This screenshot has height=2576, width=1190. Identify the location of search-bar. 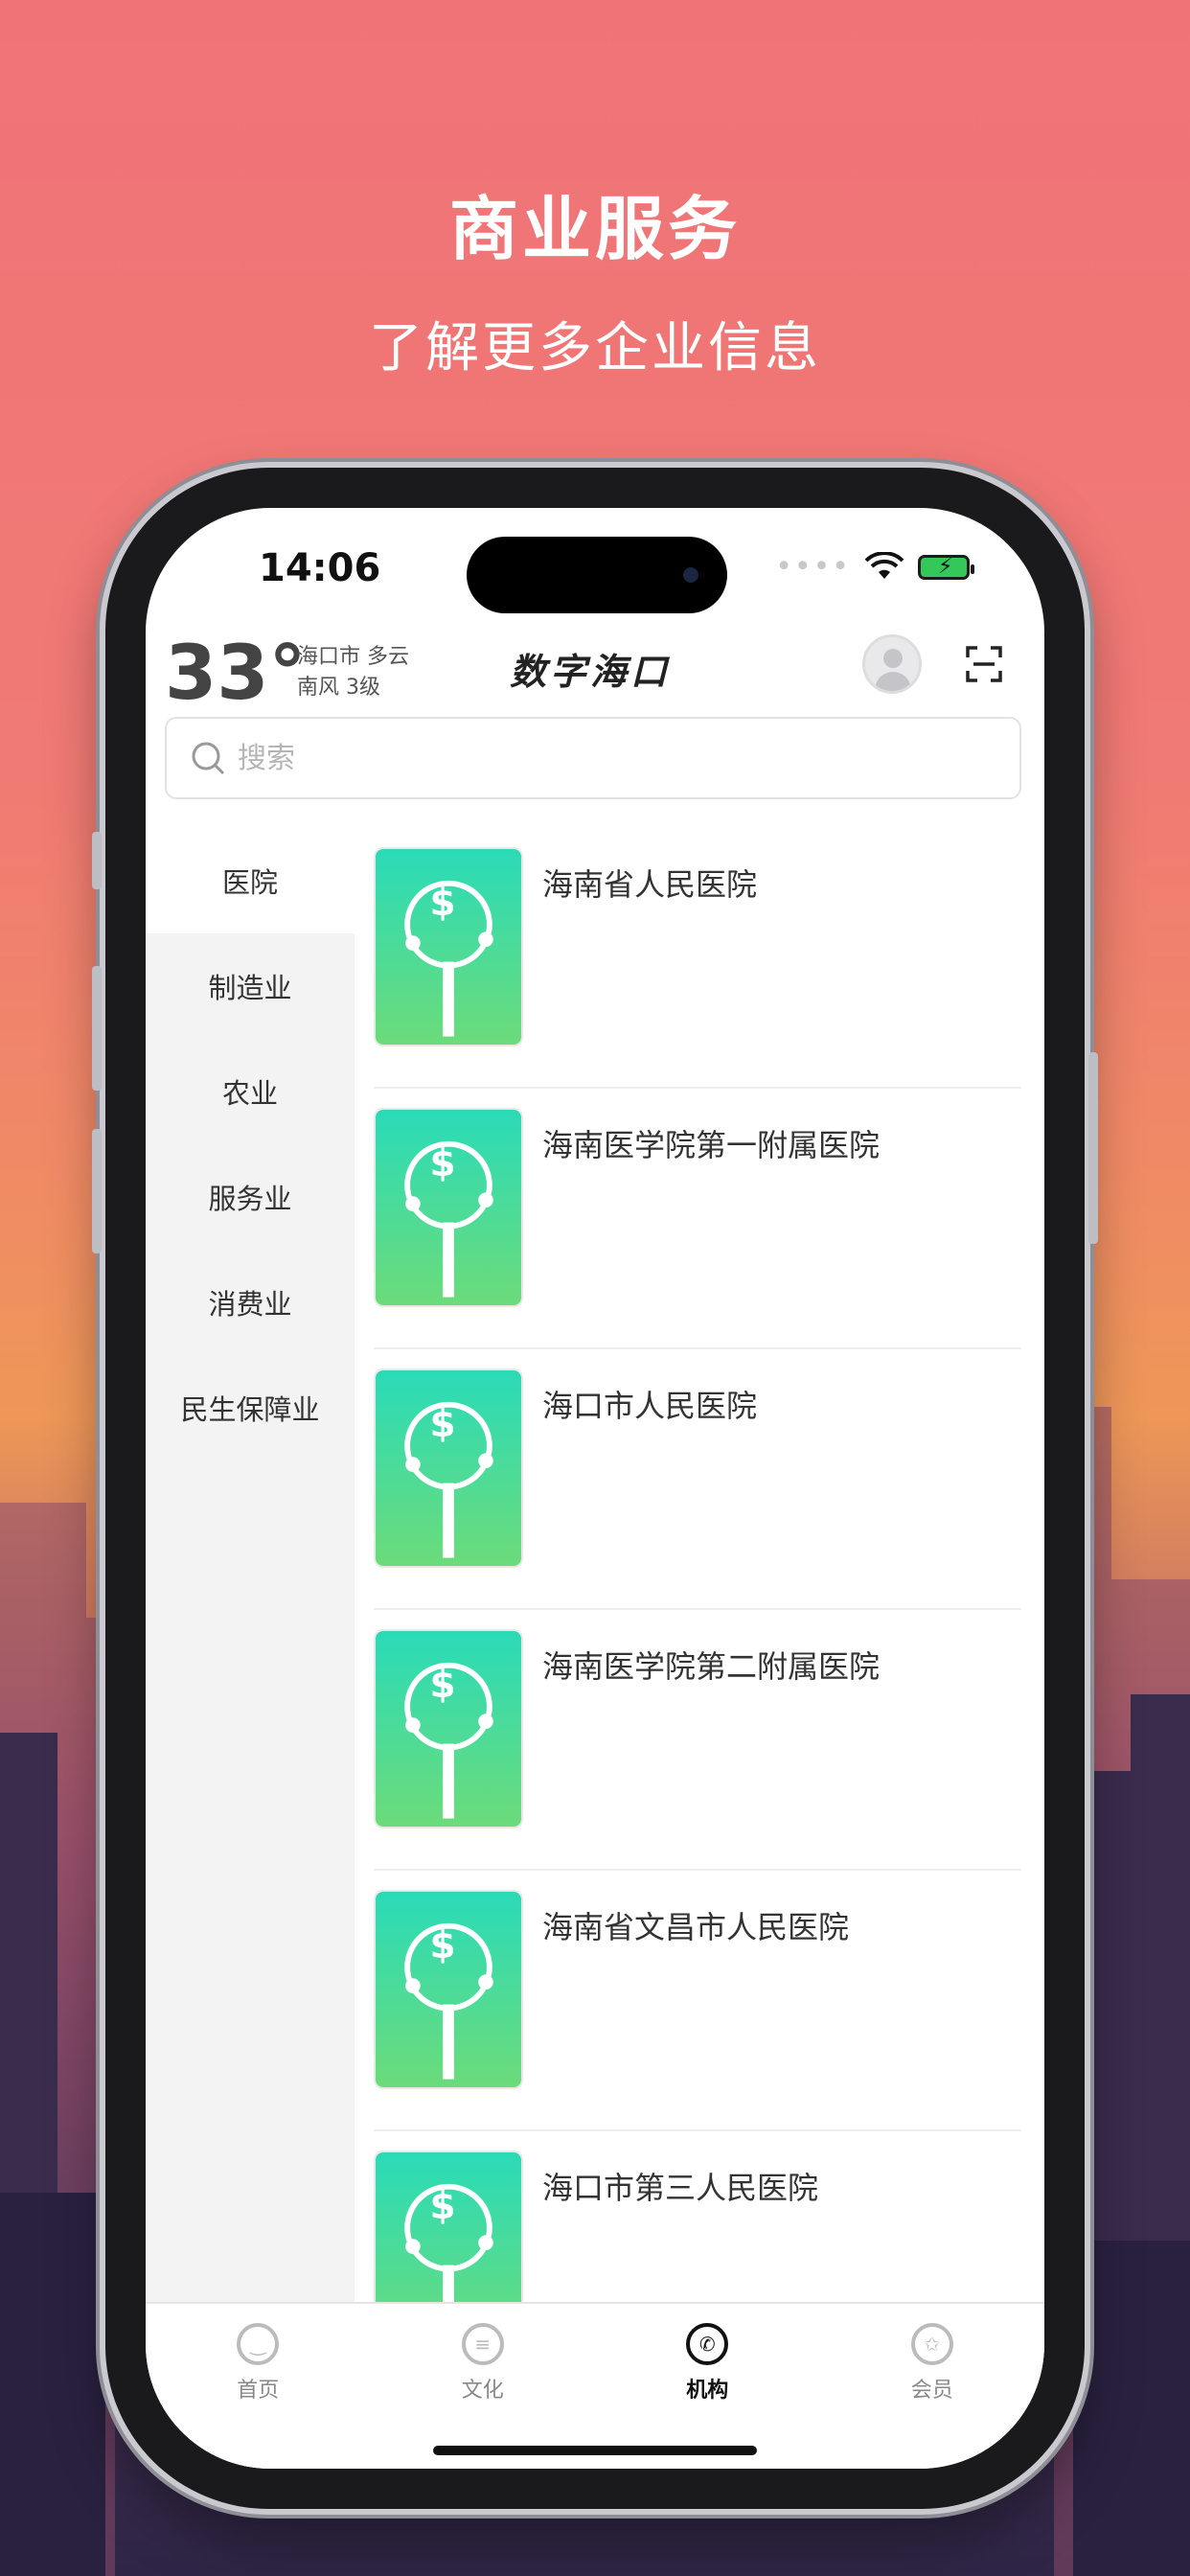
(593, 758).